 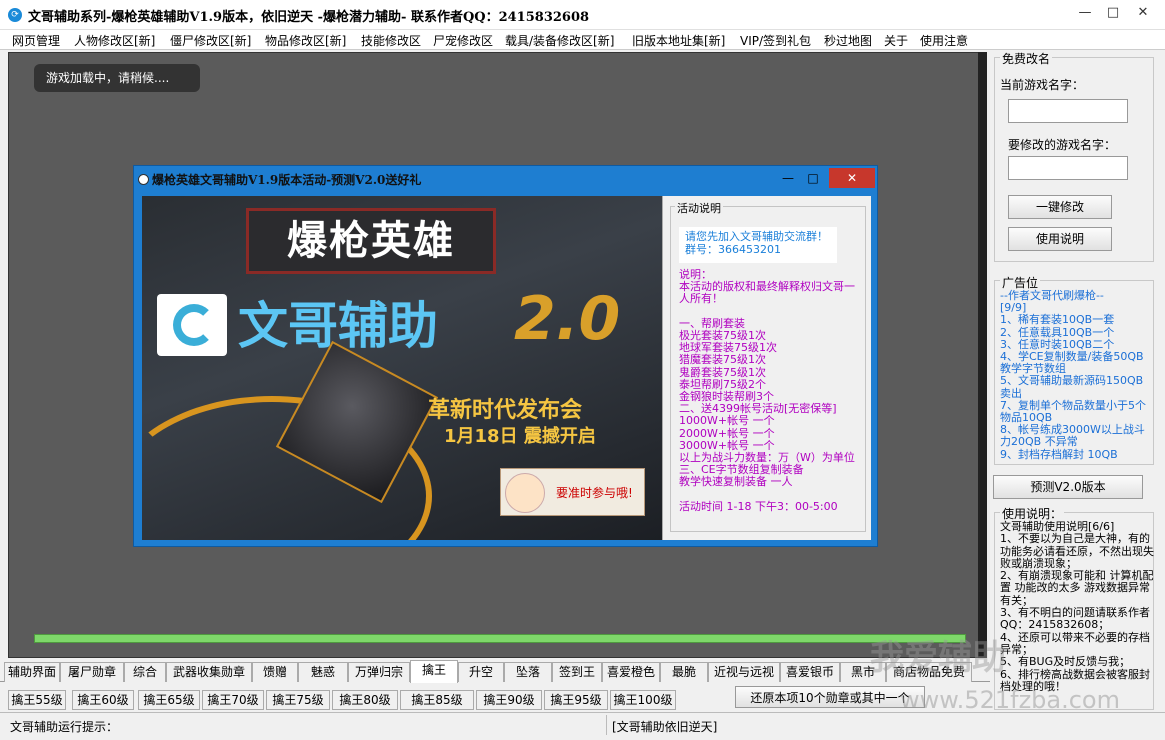 I want to click on tab-charm: 魅惑, so click(x=323, y=672).